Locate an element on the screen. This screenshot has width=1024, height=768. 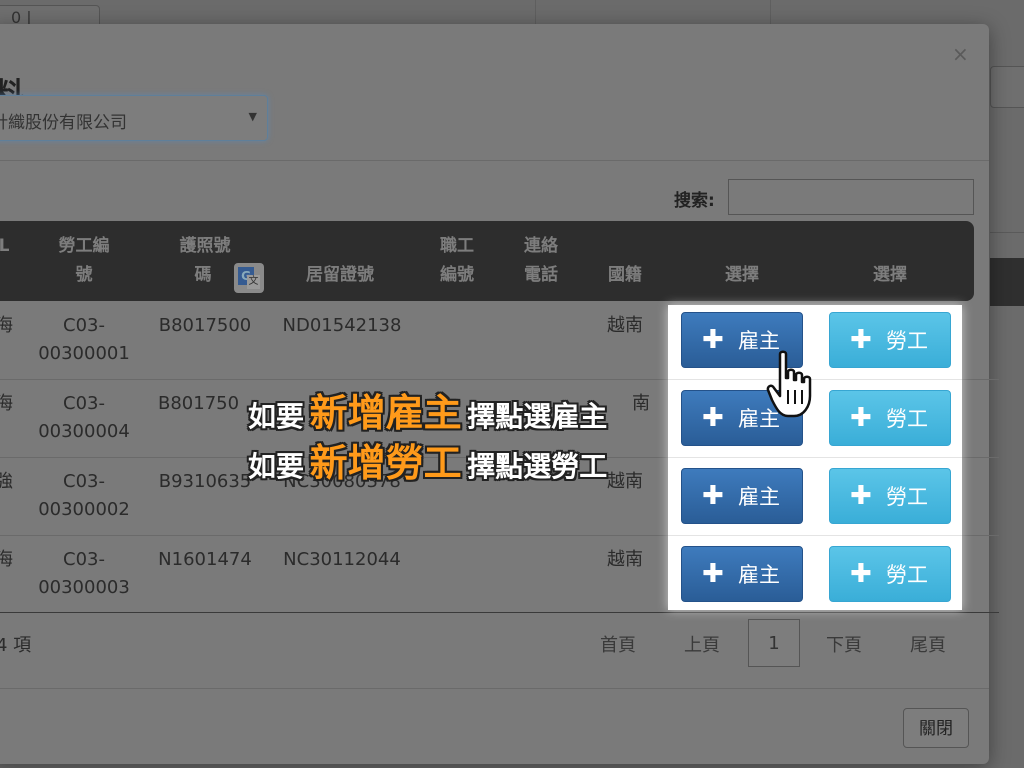
cell-worker-no: C03- 00300001 is located at coordinates (84, 340).